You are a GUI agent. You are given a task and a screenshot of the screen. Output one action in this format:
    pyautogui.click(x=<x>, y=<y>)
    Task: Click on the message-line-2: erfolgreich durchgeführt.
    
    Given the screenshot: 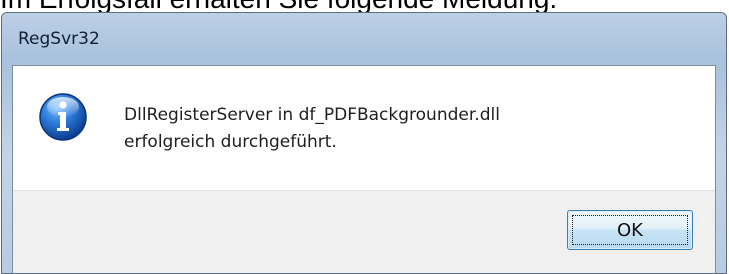 What is the action you would take?
    pyautogui.click(x=230, y=142)
    